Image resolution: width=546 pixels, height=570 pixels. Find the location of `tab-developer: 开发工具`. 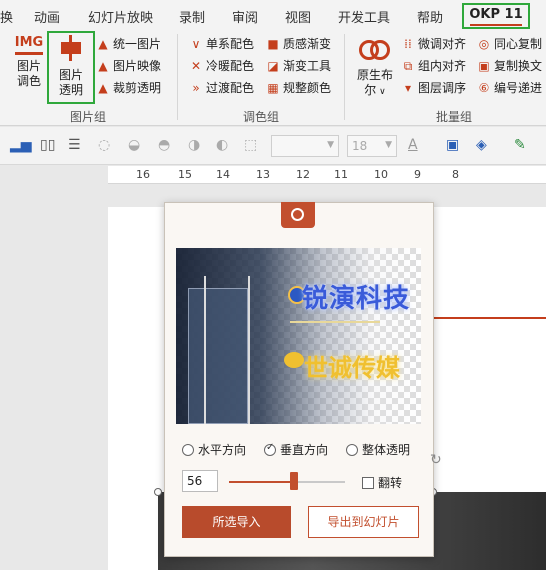

tab-developer: 开发工具 is located at coordinates (364, 16).